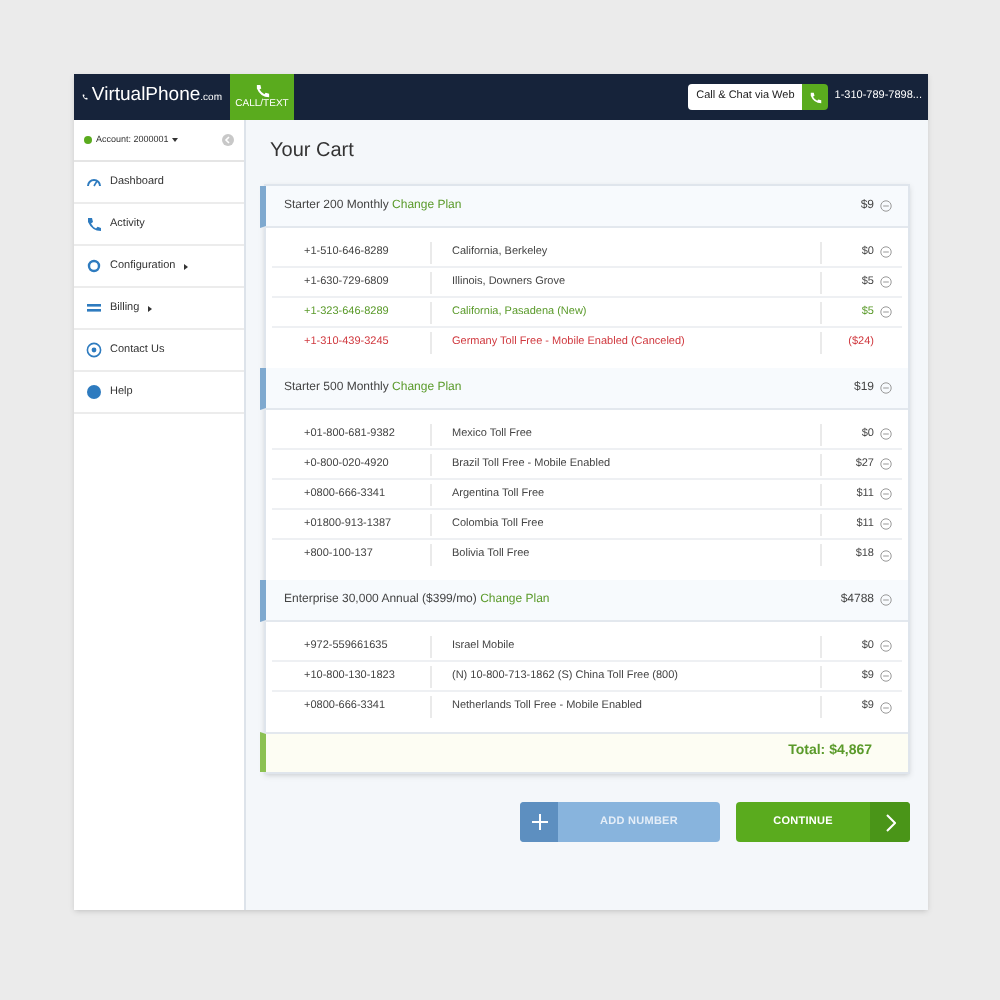 The width and height of the screenshot is (1000, 1000). Describe the element at coordinates (312, 152) in the screenshot. I see `page-title: Your Cart` at that location.